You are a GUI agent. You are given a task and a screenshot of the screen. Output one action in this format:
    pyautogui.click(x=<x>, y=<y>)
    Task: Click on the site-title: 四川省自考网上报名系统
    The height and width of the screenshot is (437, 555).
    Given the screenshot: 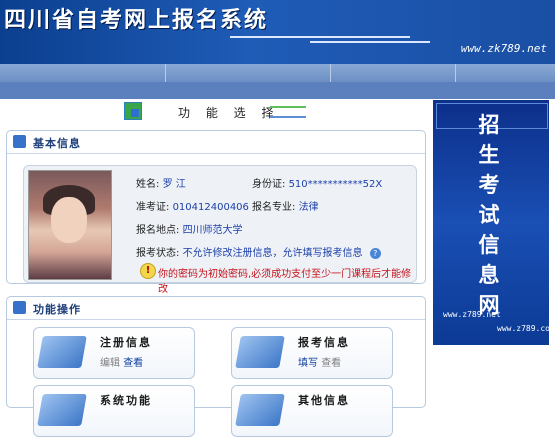 What is the action you would take?
    pyautogui.click(x=136, y=20)
    